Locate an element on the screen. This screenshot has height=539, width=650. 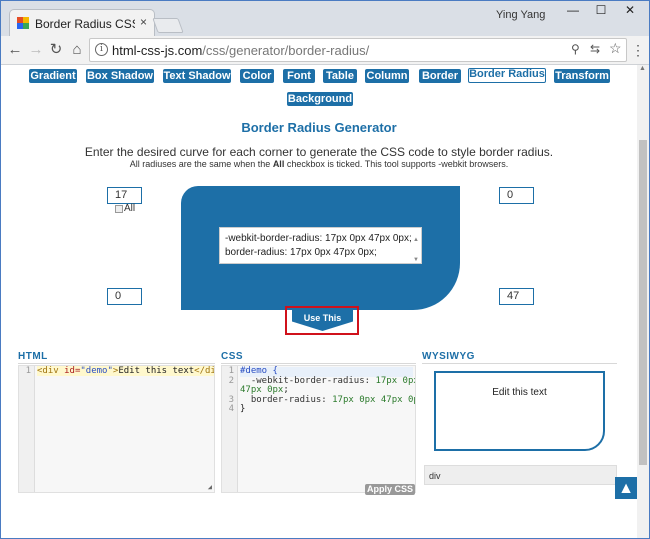
html-code-line-1: <div id="demo">Edit this text</div> is located at coordinates (125, 371).